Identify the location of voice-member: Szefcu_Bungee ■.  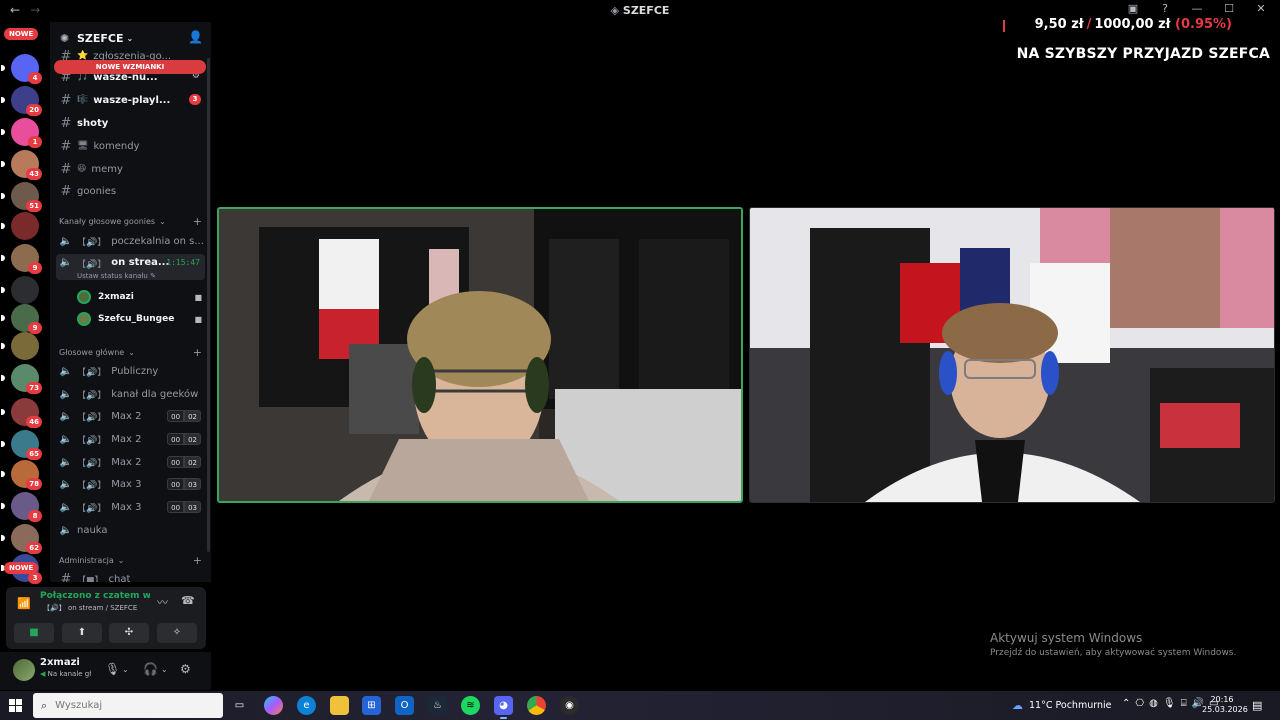
(140, 319).